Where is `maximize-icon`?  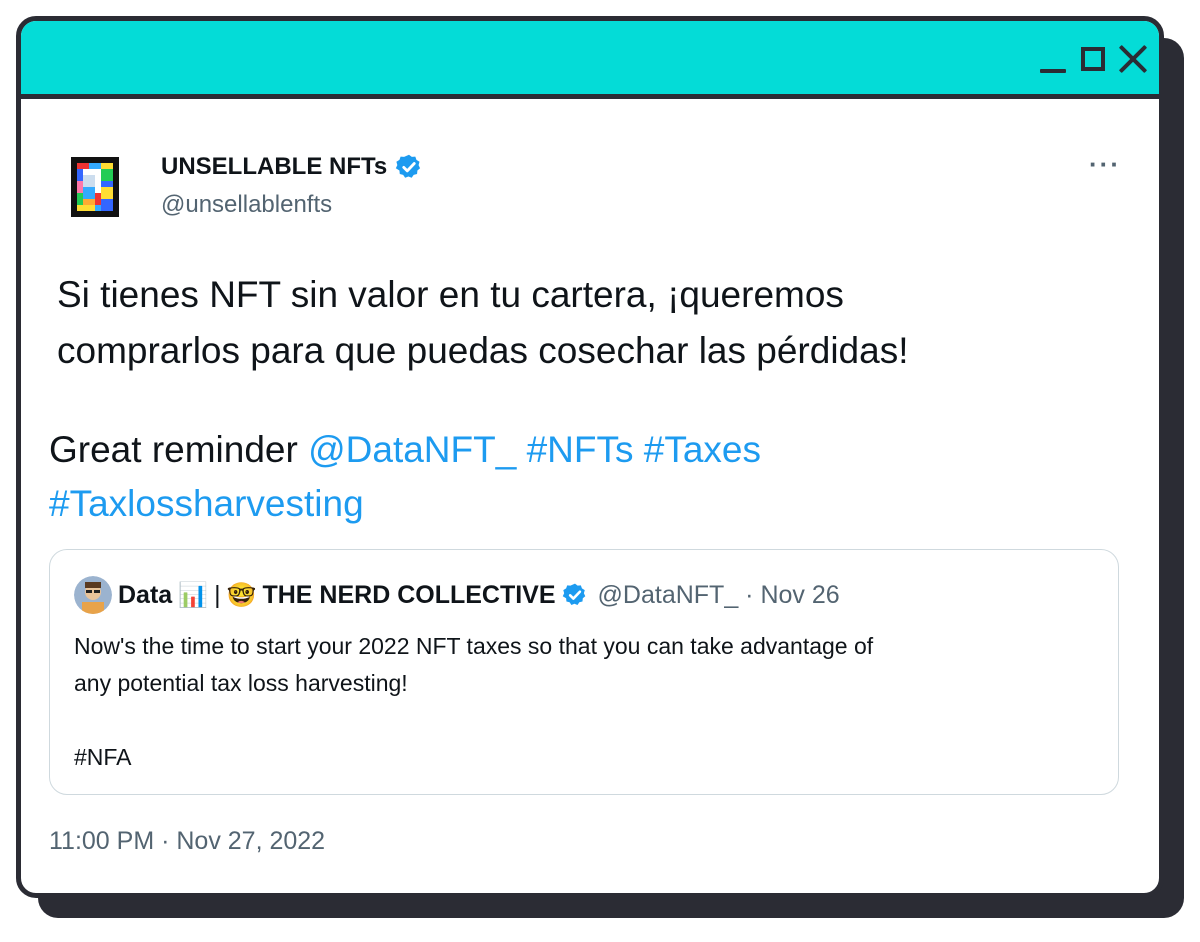
maximize-icon is located at coordinates (1093, 59).